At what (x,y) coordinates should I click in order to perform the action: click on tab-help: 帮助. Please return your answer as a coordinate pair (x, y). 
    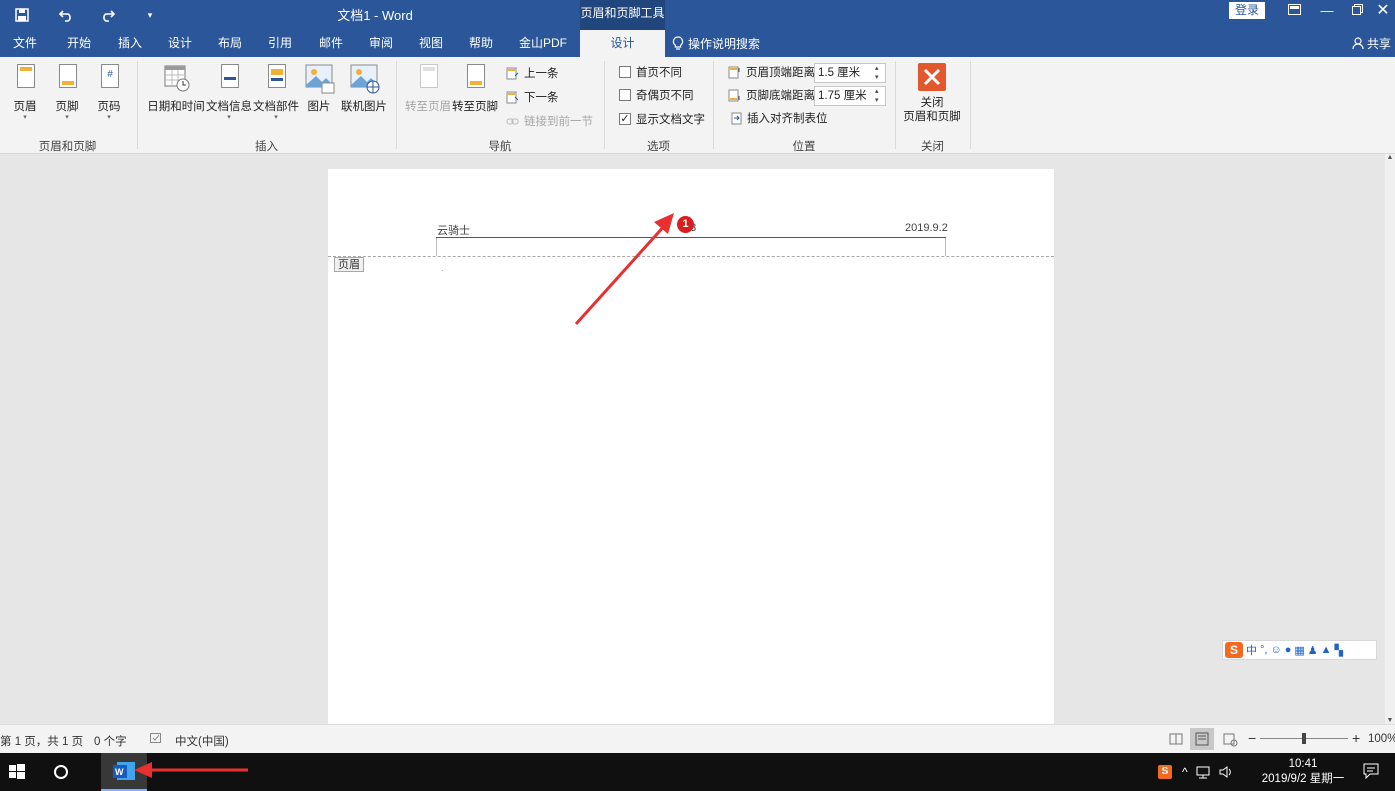
    Looking at the image, I should click on (481, 43).